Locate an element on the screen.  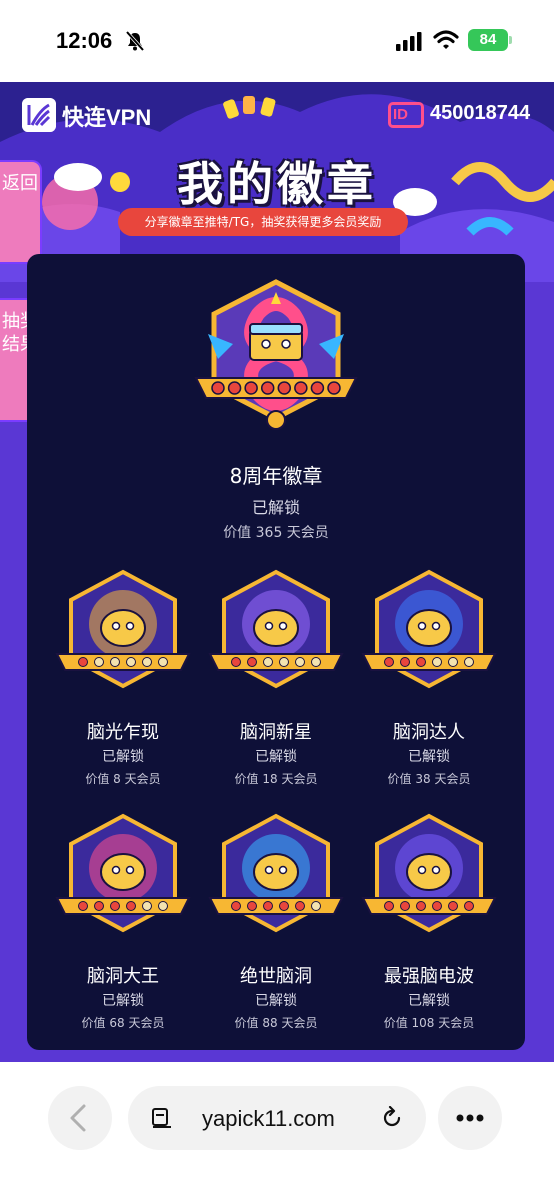
page-title: 我的徽章 is located at coordinates (277, 184).